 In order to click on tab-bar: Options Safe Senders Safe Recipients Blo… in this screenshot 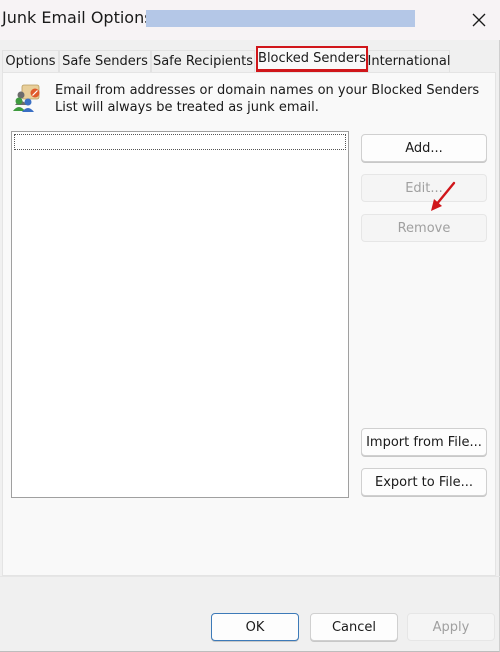, I will do `click(250, 59)`.